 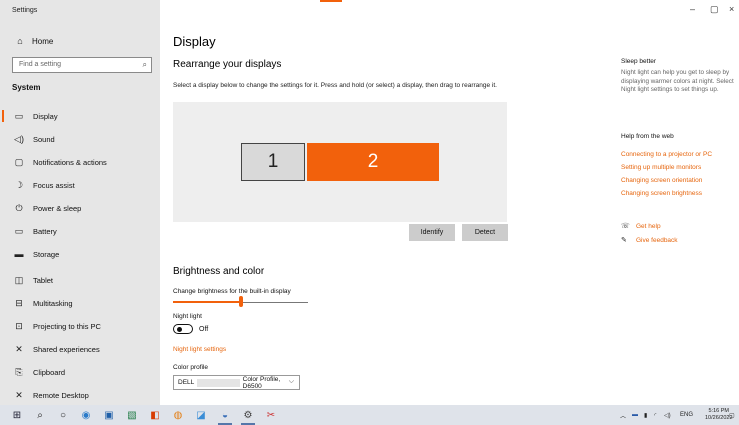 I want to click on give-feedback-link: Give feedback, so click(x=657, y=240).